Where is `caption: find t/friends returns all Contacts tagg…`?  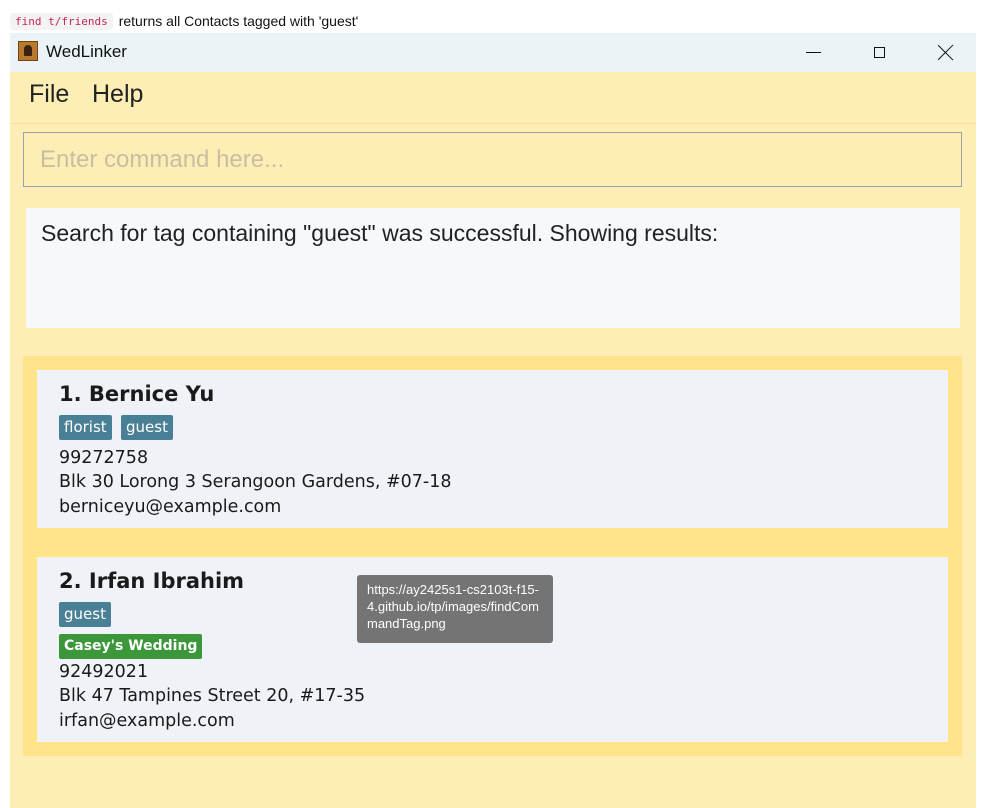 caption: find t/friends returns all Contacts tagg… is located at coordinates (184, 21).